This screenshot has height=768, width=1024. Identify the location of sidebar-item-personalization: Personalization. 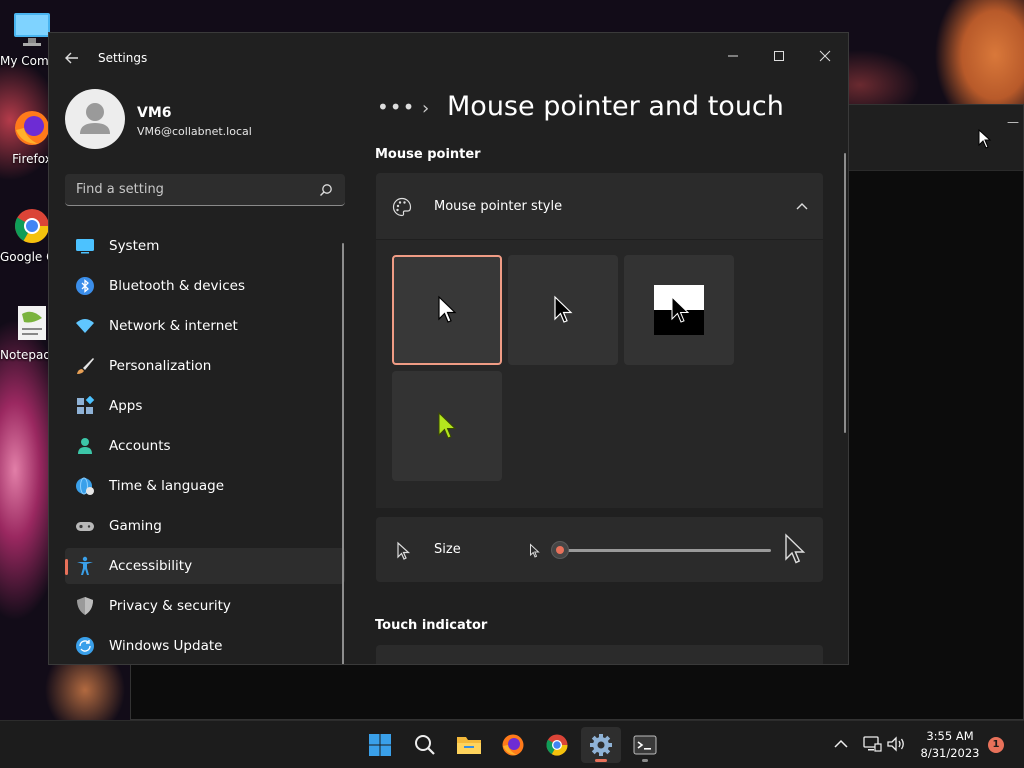
(205, 366).